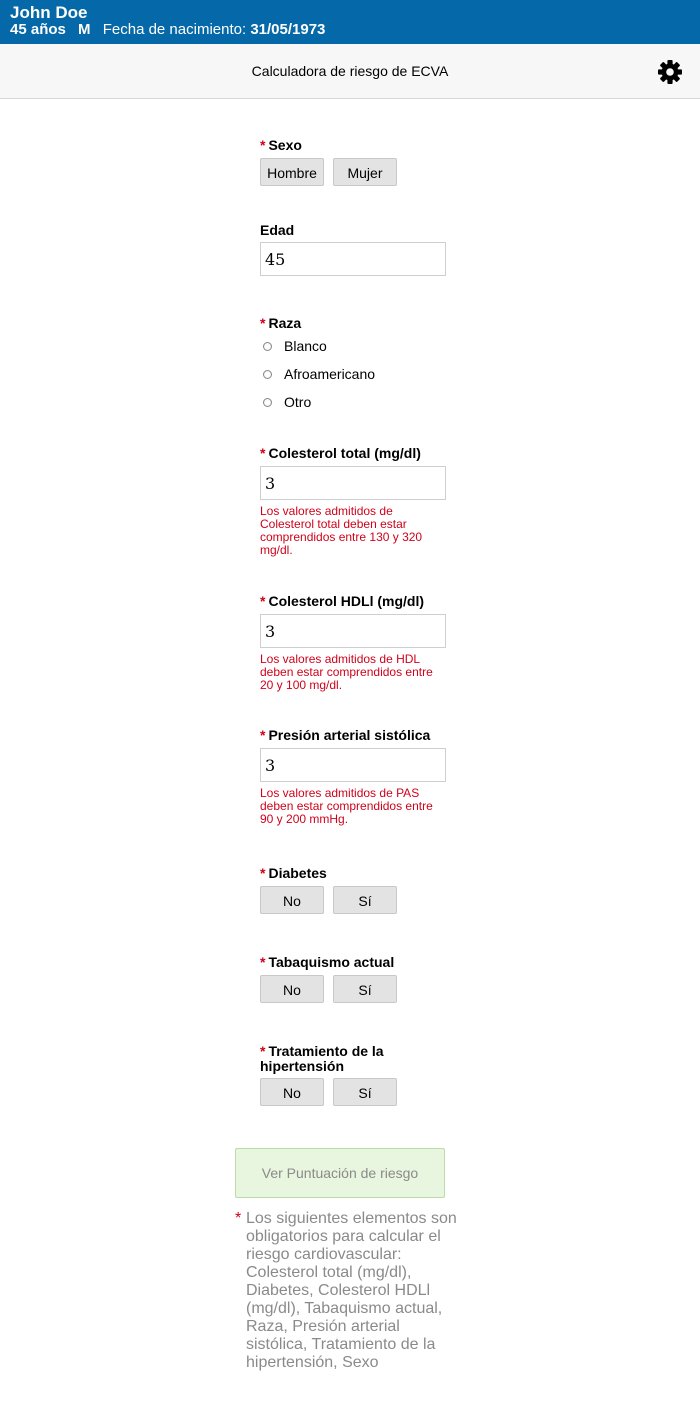 The image size is (700, 1413). What do you see at coordinates (345, 735) in the screenshot?
I see `pas-label: * Presión arterial sistólica` at bounding box center [345, 735].